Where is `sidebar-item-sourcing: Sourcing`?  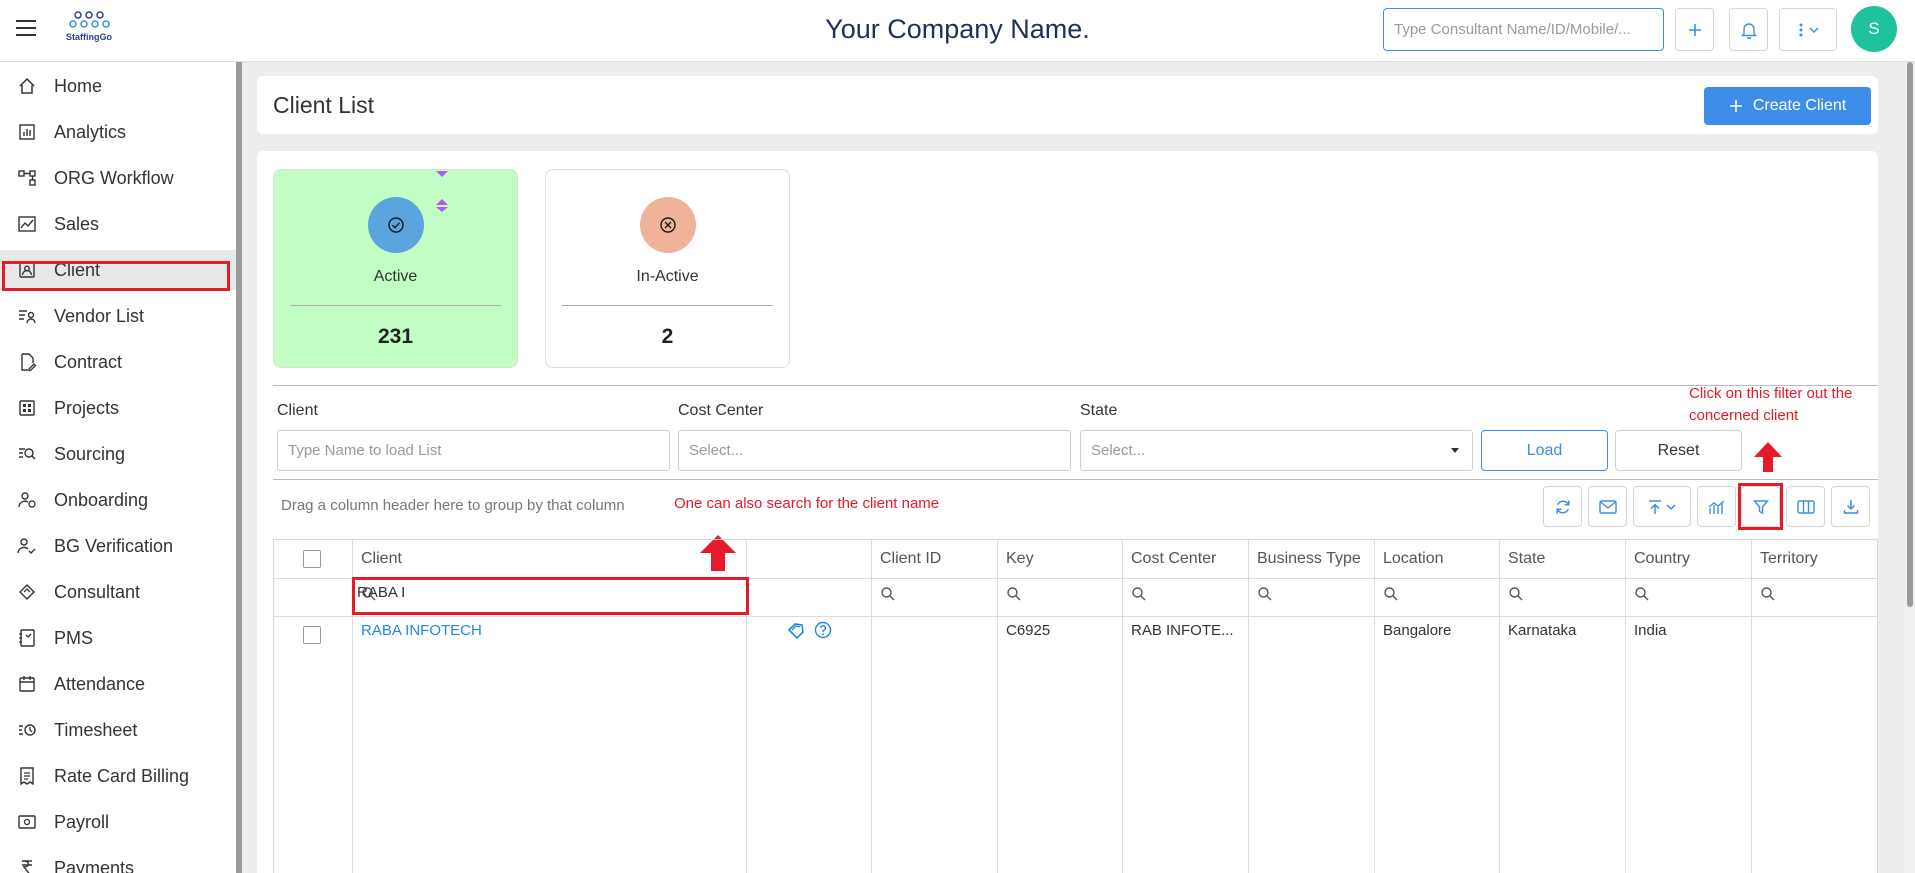 sidebar-item-sourcing: Sourcing is located at coordinates (118, 454).